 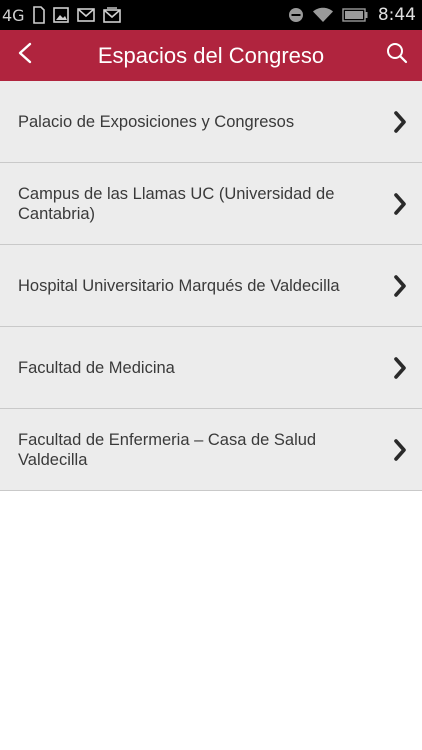 What do you see at coordinates (211, 368) in the screenshot?
I see `list-item-facultad-medicina: Facultad de Medicina` at bounding box center [211, 368].